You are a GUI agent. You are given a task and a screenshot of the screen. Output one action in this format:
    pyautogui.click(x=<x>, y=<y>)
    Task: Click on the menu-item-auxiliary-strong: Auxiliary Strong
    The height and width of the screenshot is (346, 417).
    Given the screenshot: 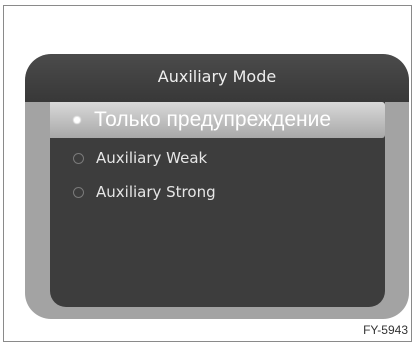 What is the action you would take?
    pyautogui.click(x=217, y=192)
    